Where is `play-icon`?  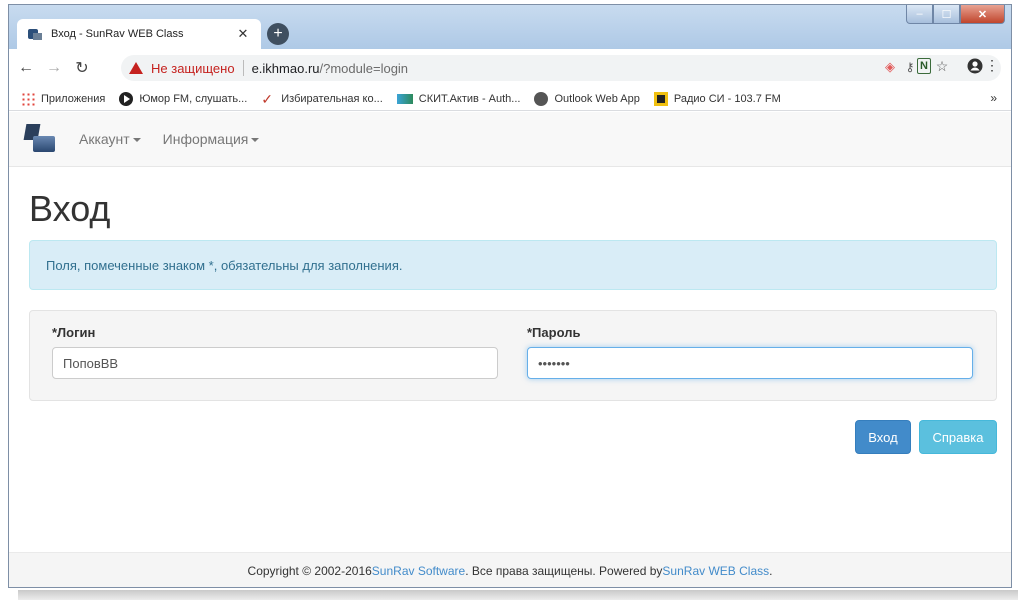 play-icon is located at coordinates (126, 98).